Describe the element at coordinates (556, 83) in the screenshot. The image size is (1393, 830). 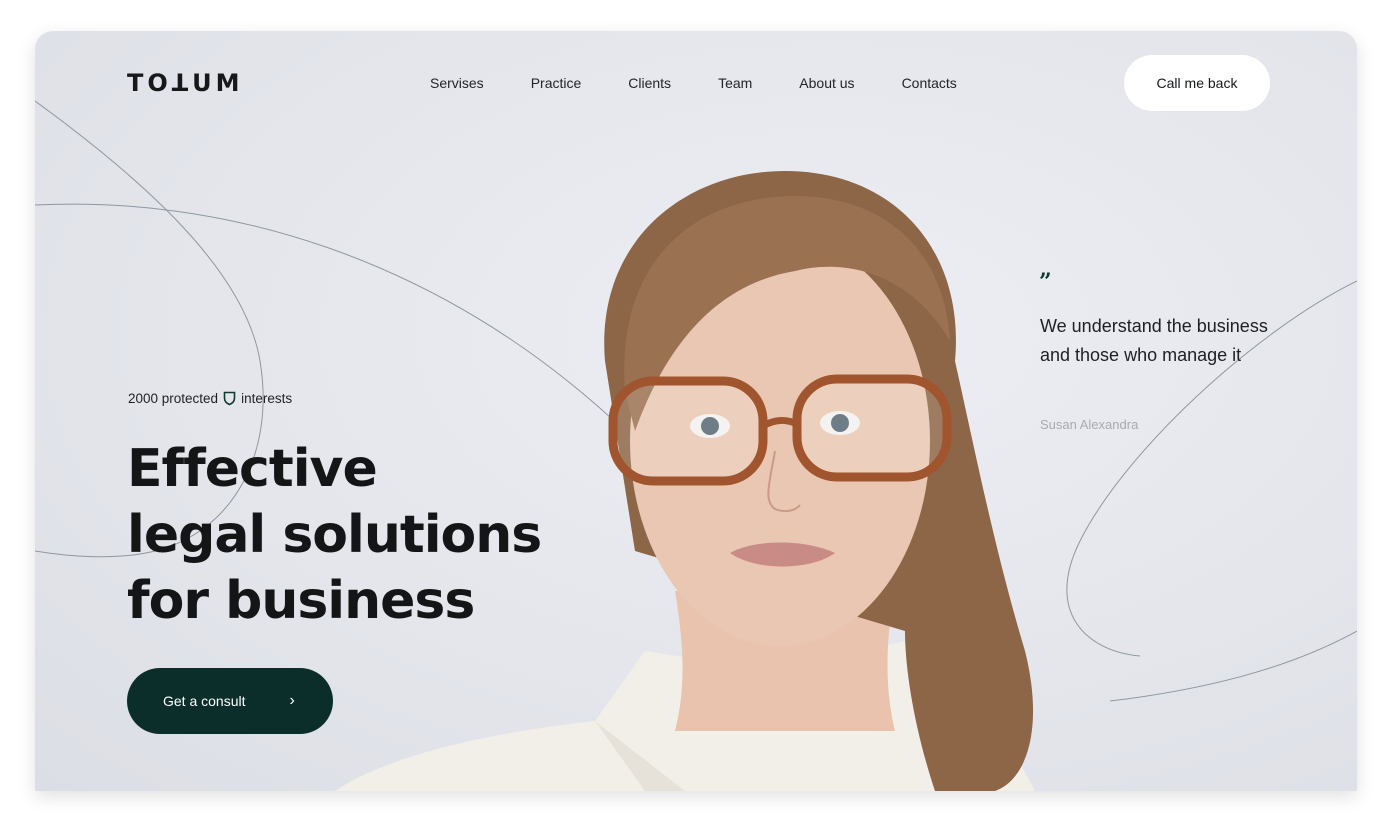
I see `nav-item-practice: Practice` at that location.